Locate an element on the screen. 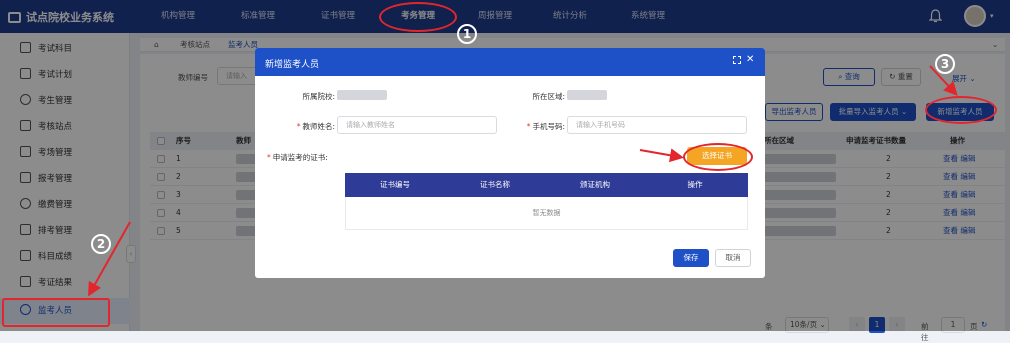 This screenshot has height=343, width=1010. arrow-to-select-cert is located at coordinates (661, 155).